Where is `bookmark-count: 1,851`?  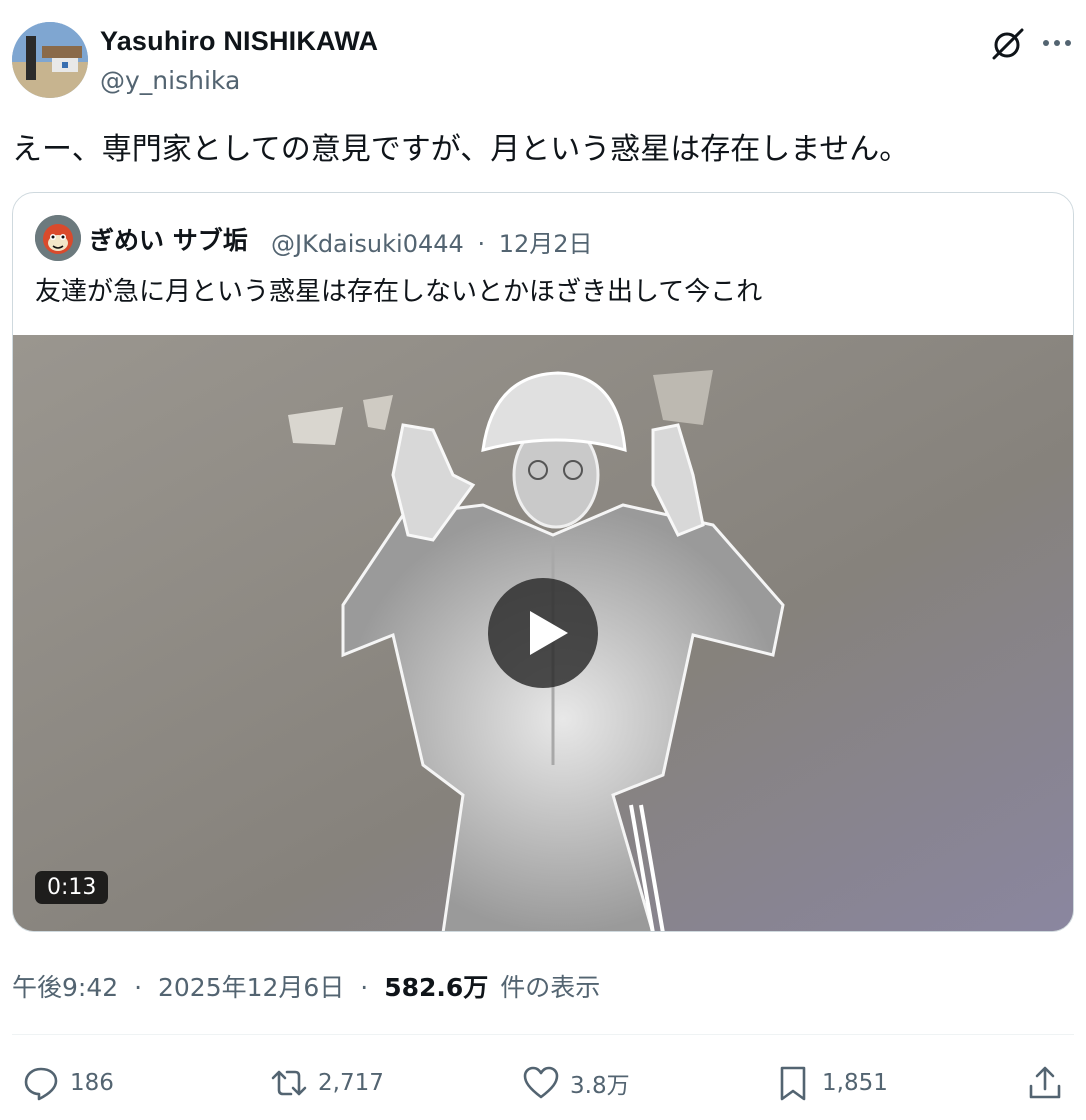 bookmark-count: 1,851 is located at coordinates (855, 1083).